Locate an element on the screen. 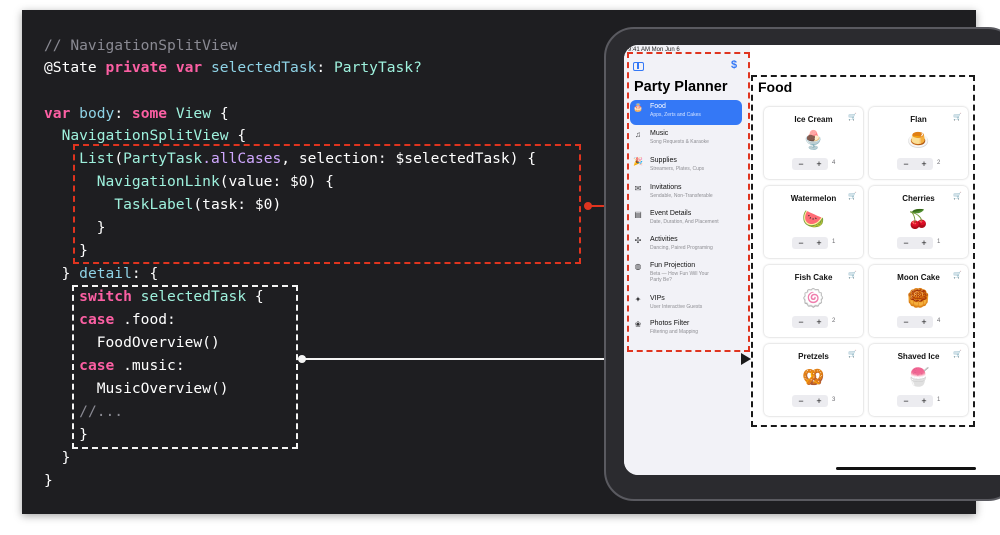 This screenshot has width=1000, height=535. sidebar-highlight-box is located at coordinates (688, 202).